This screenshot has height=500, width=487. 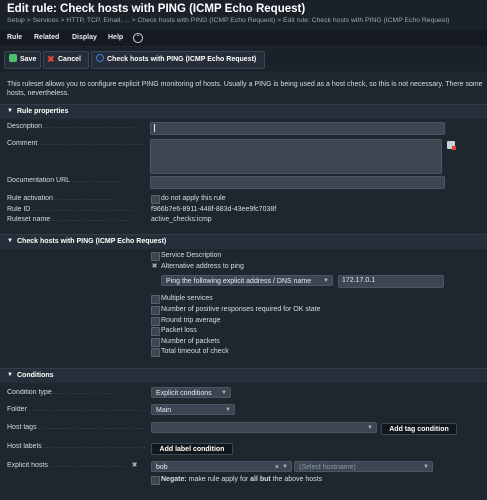 What do you see at coordinates (191, 320) in the screenshot?
I see `option-label: Round trip average` at bounding box center [191, 320].